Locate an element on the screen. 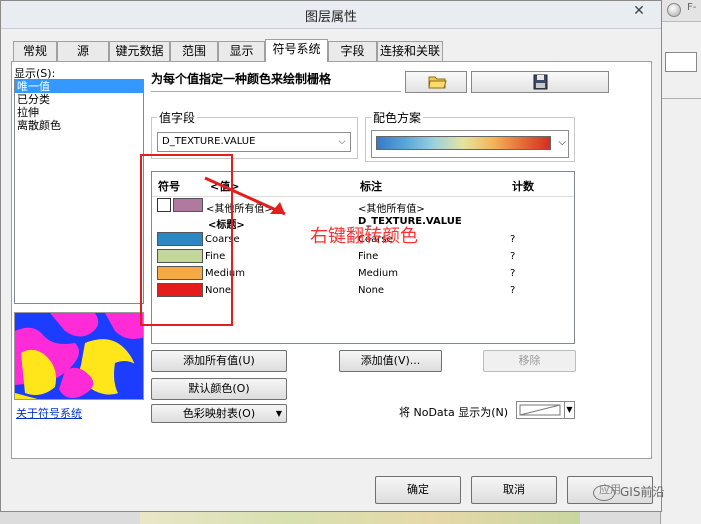  show-item-discrete-color: 离散颜色 is located at coordinates (79, 125).